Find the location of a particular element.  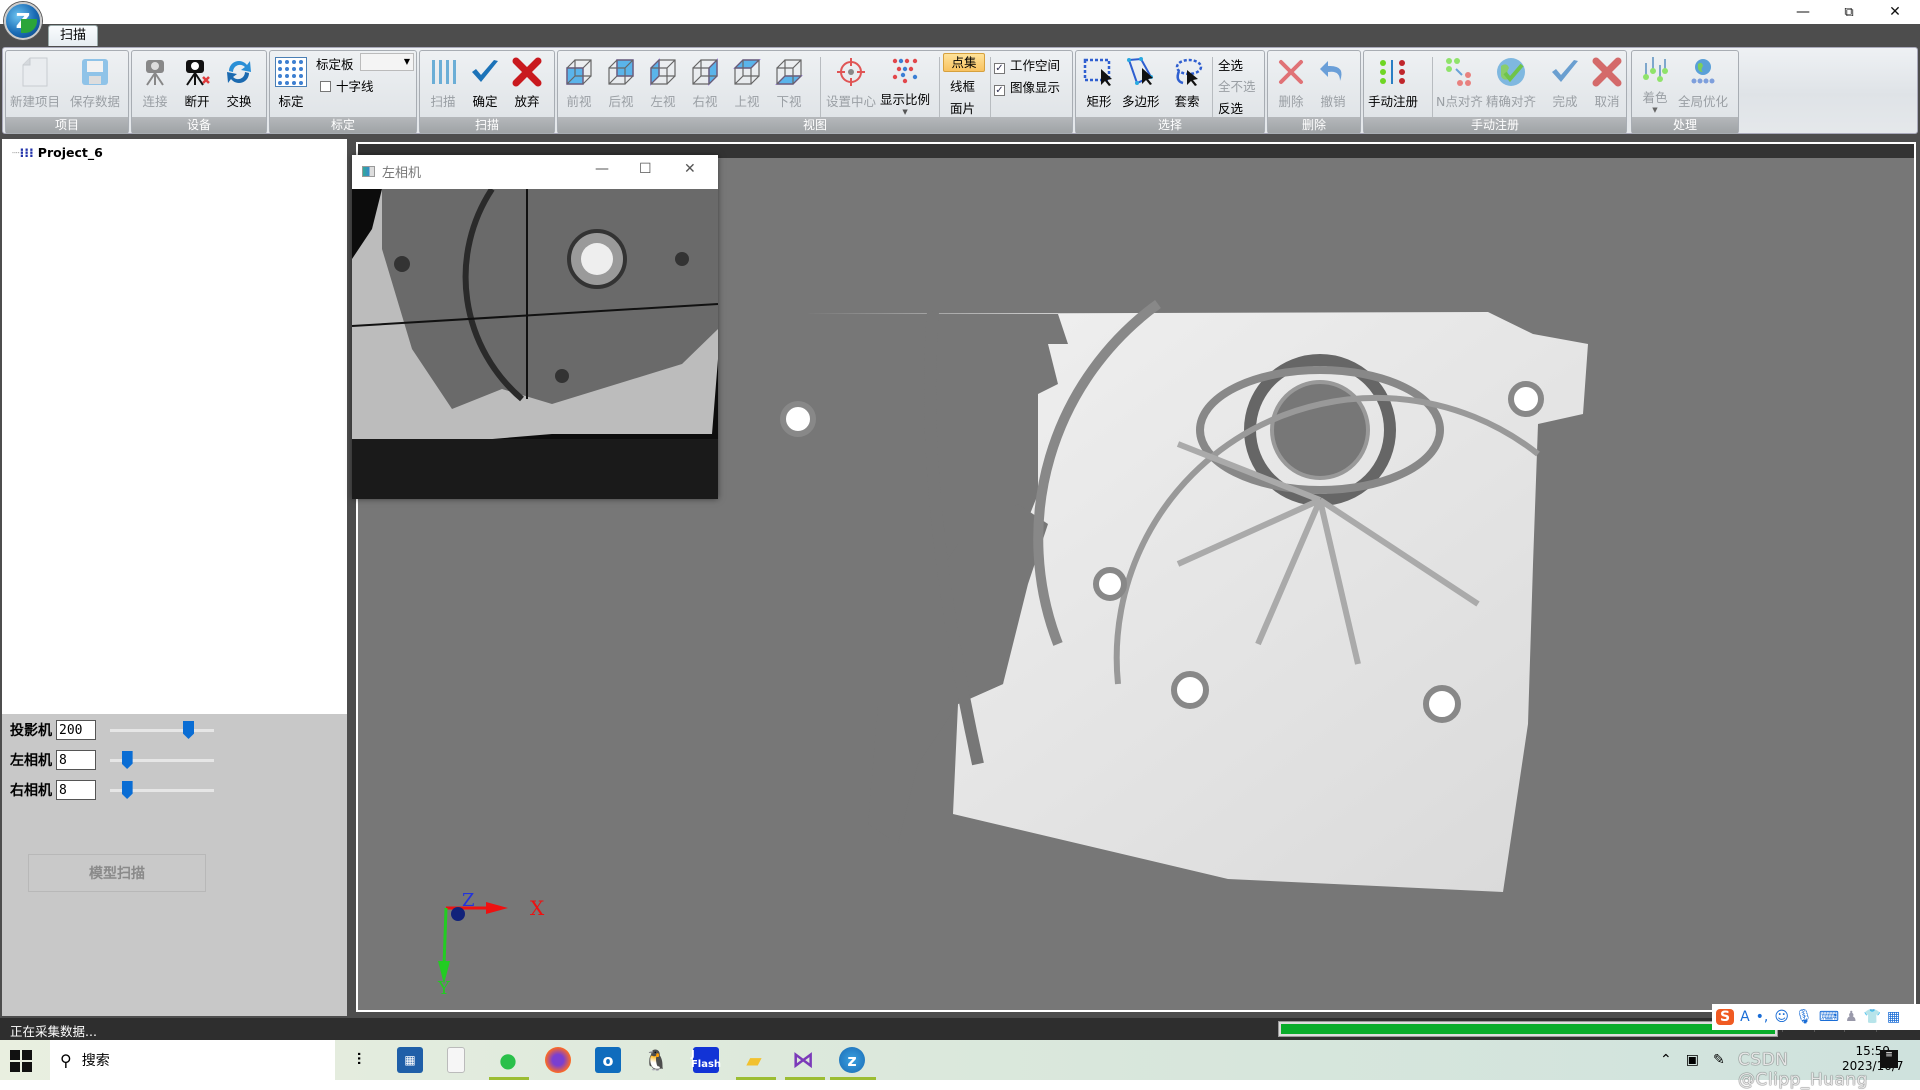

toolbox-icon: ▦ is located at coordinates (1893, 1017).